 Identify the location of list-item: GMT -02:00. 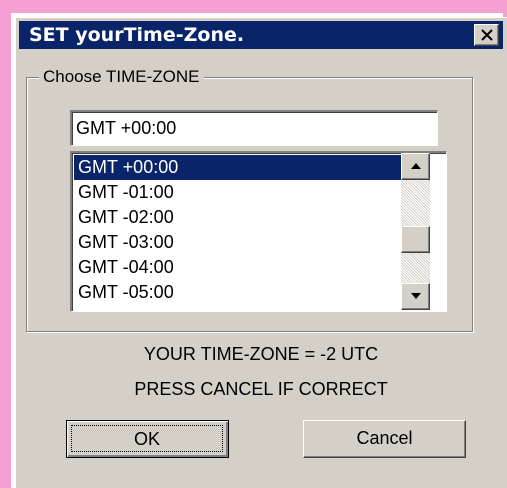
(238, 217).